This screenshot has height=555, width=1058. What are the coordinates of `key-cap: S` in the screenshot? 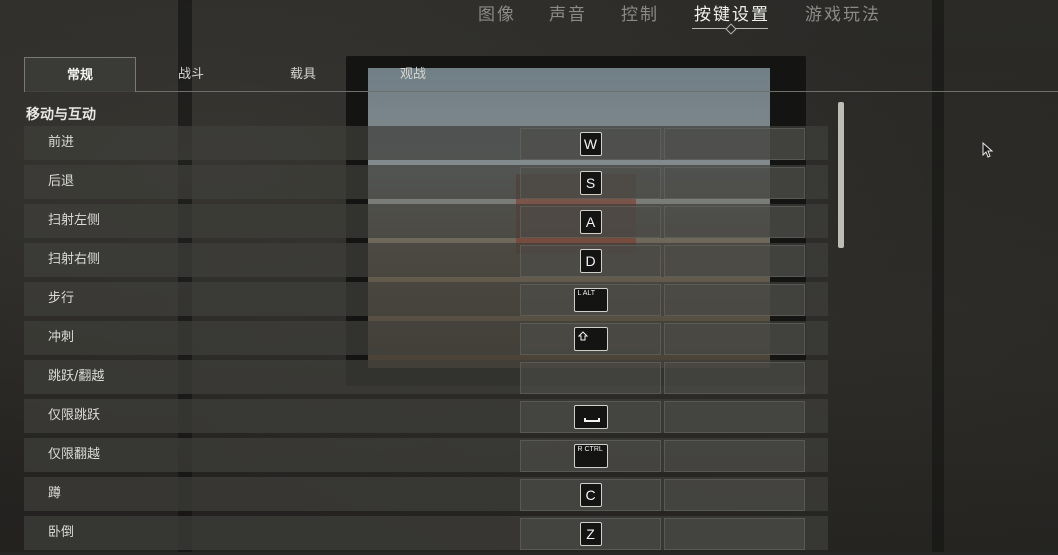 It's located at (590, 183).